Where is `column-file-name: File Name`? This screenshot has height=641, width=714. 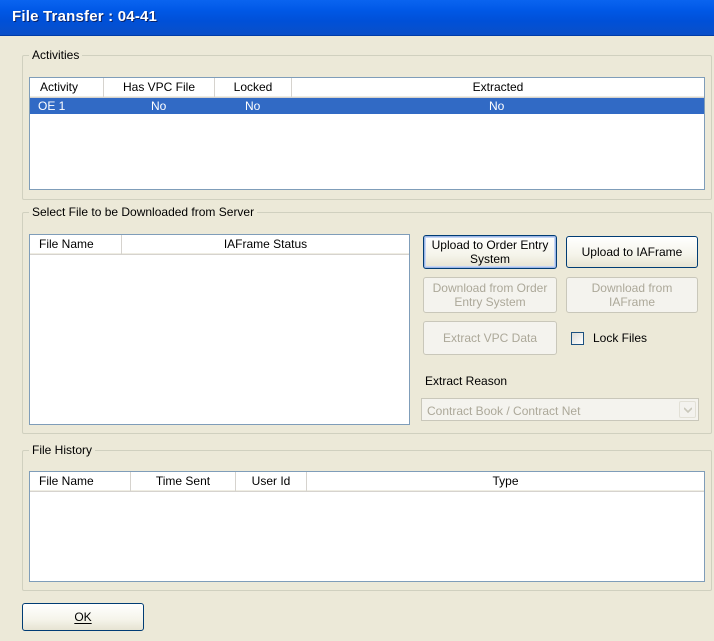
column-file-name: File Name is located at coordinates (76, 244).